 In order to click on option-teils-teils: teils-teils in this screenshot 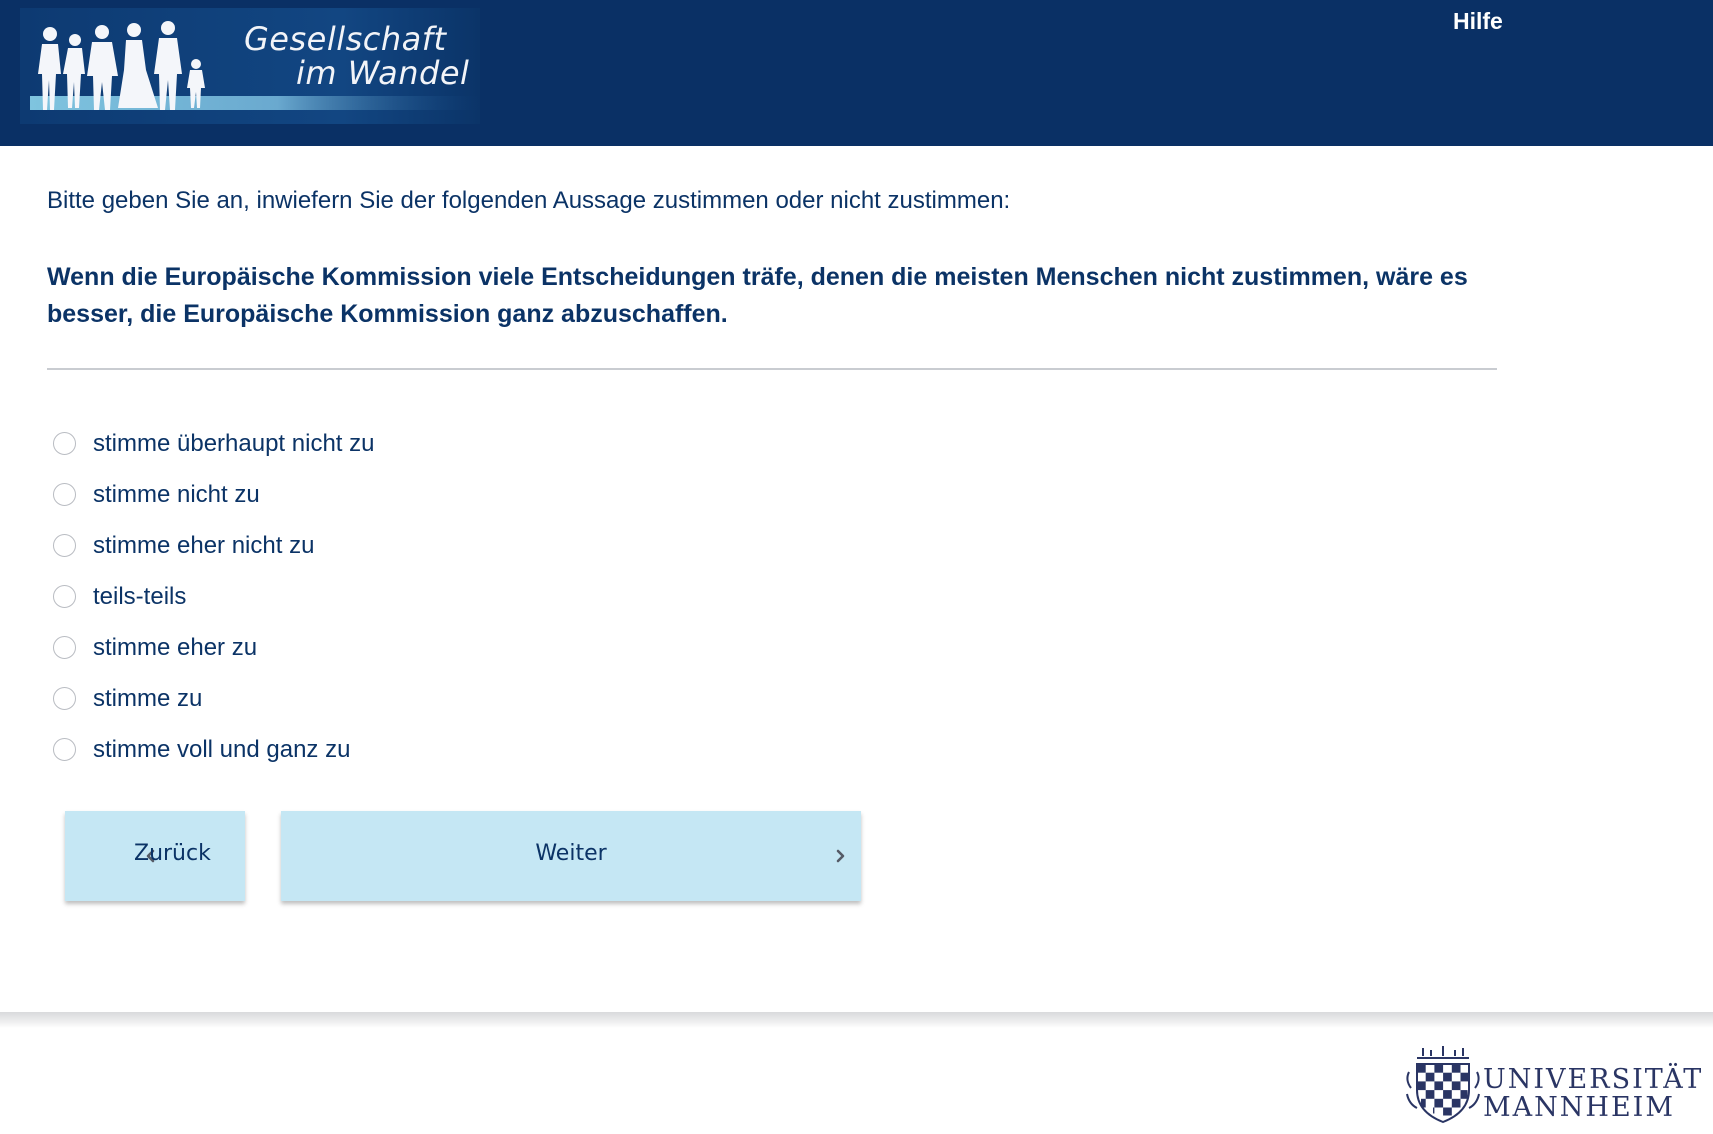, I will do `click(213, 596)`.